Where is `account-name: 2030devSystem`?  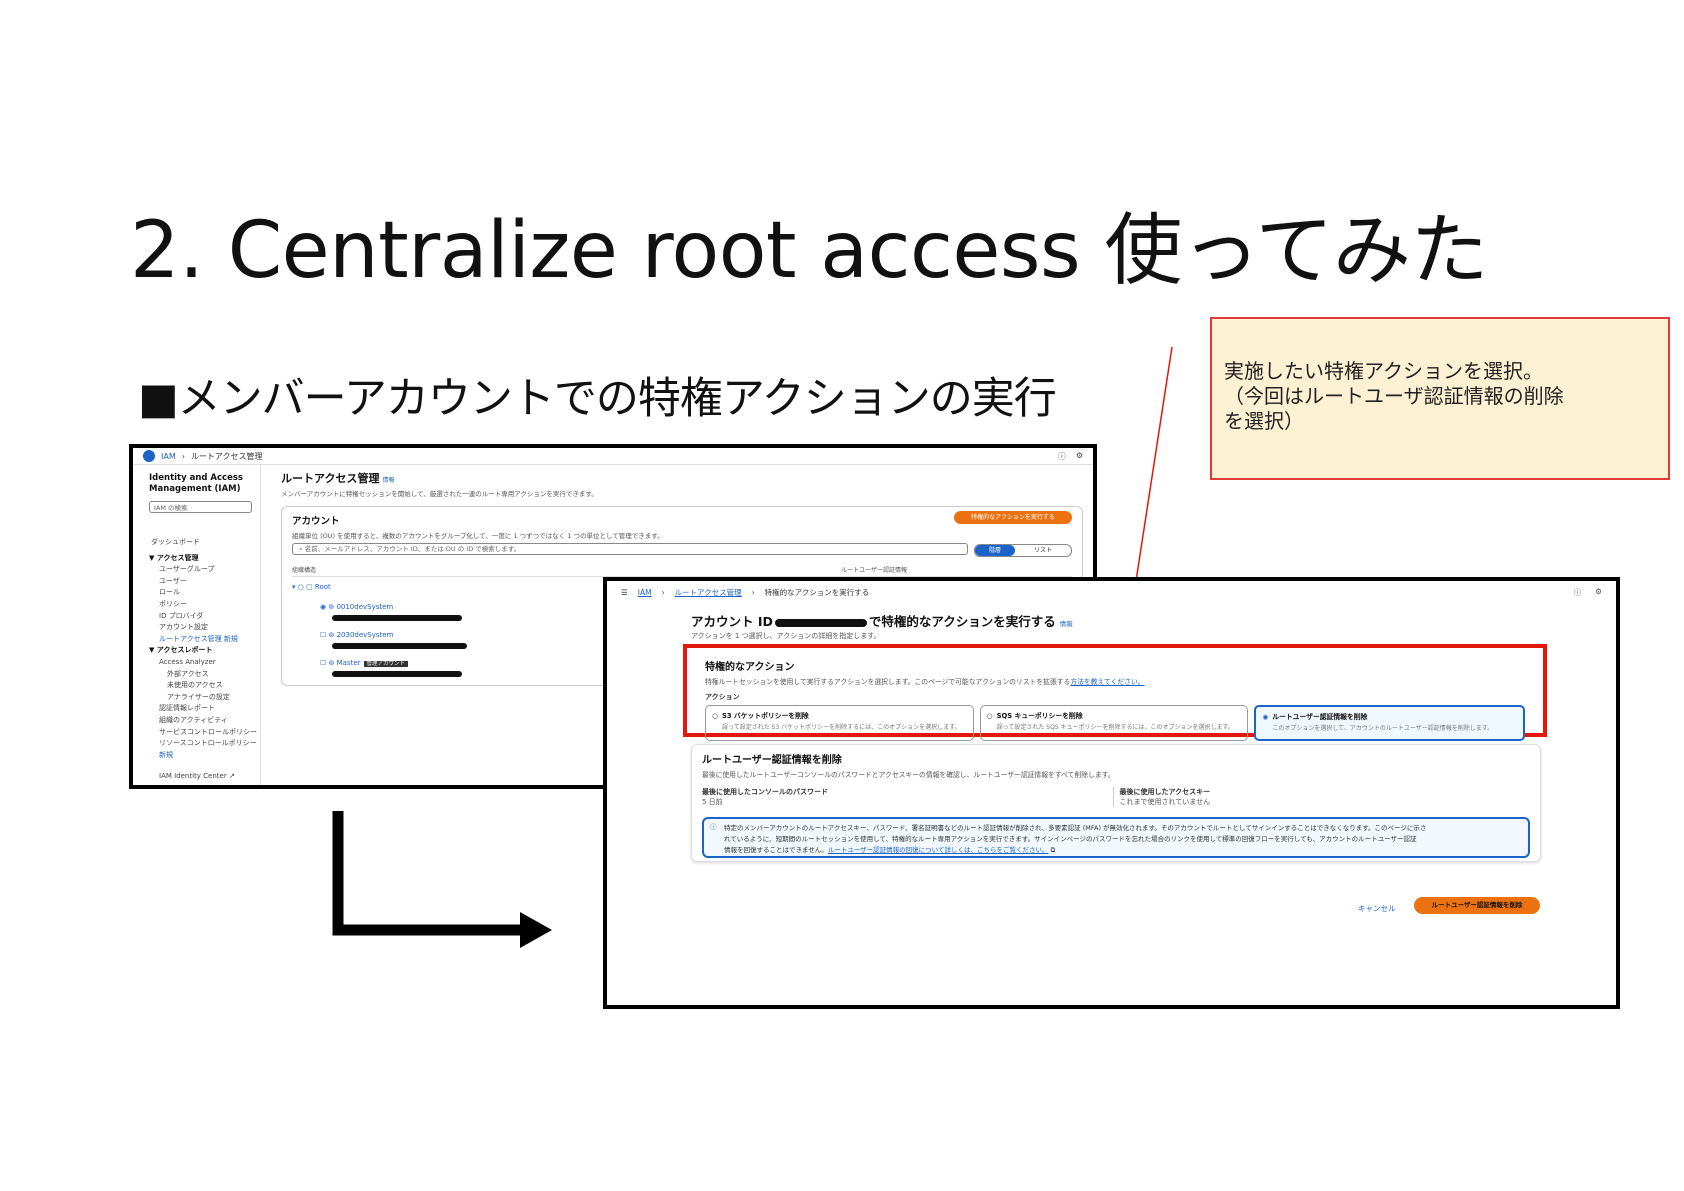 account-name: 2030devSystem is located at coordinates (365, 635).